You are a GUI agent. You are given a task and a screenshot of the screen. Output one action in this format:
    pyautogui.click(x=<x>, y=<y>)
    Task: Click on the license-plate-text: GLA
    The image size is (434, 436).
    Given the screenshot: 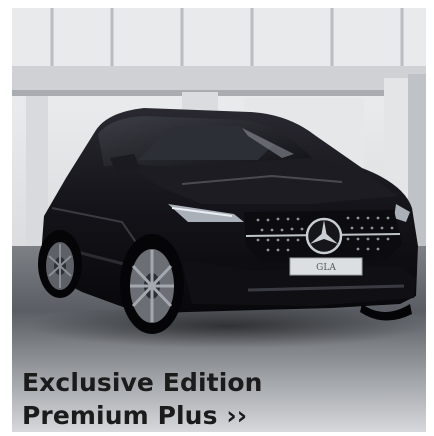 What is the action you would take?
    pyautogui.click(x=326, y=268)
    